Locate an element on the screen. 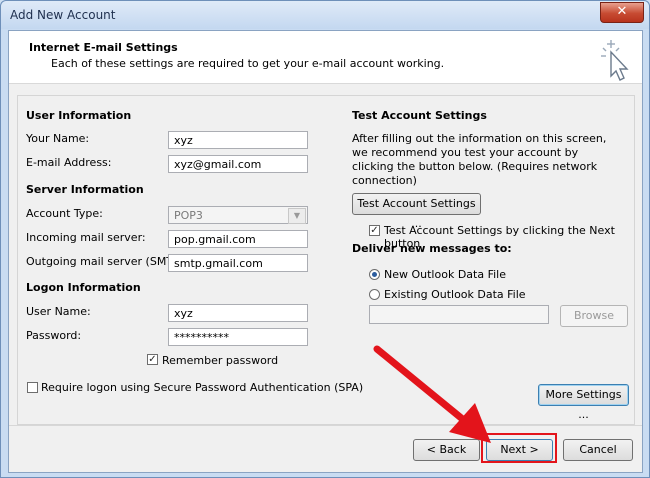 The width and height of the screenshot is (650, 478). title-bar: Add New Account ✕ is located at coordinates (325, 15).